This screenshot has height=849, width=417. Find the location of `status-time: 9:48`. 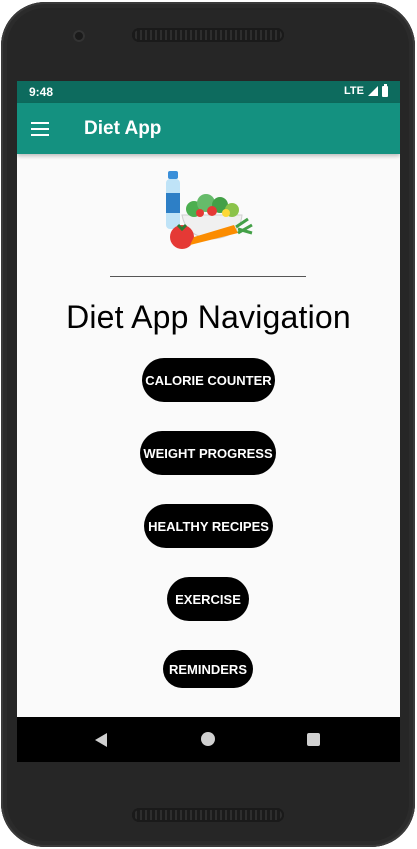

status-time: 9:48 is located at coordinates (41, 92).